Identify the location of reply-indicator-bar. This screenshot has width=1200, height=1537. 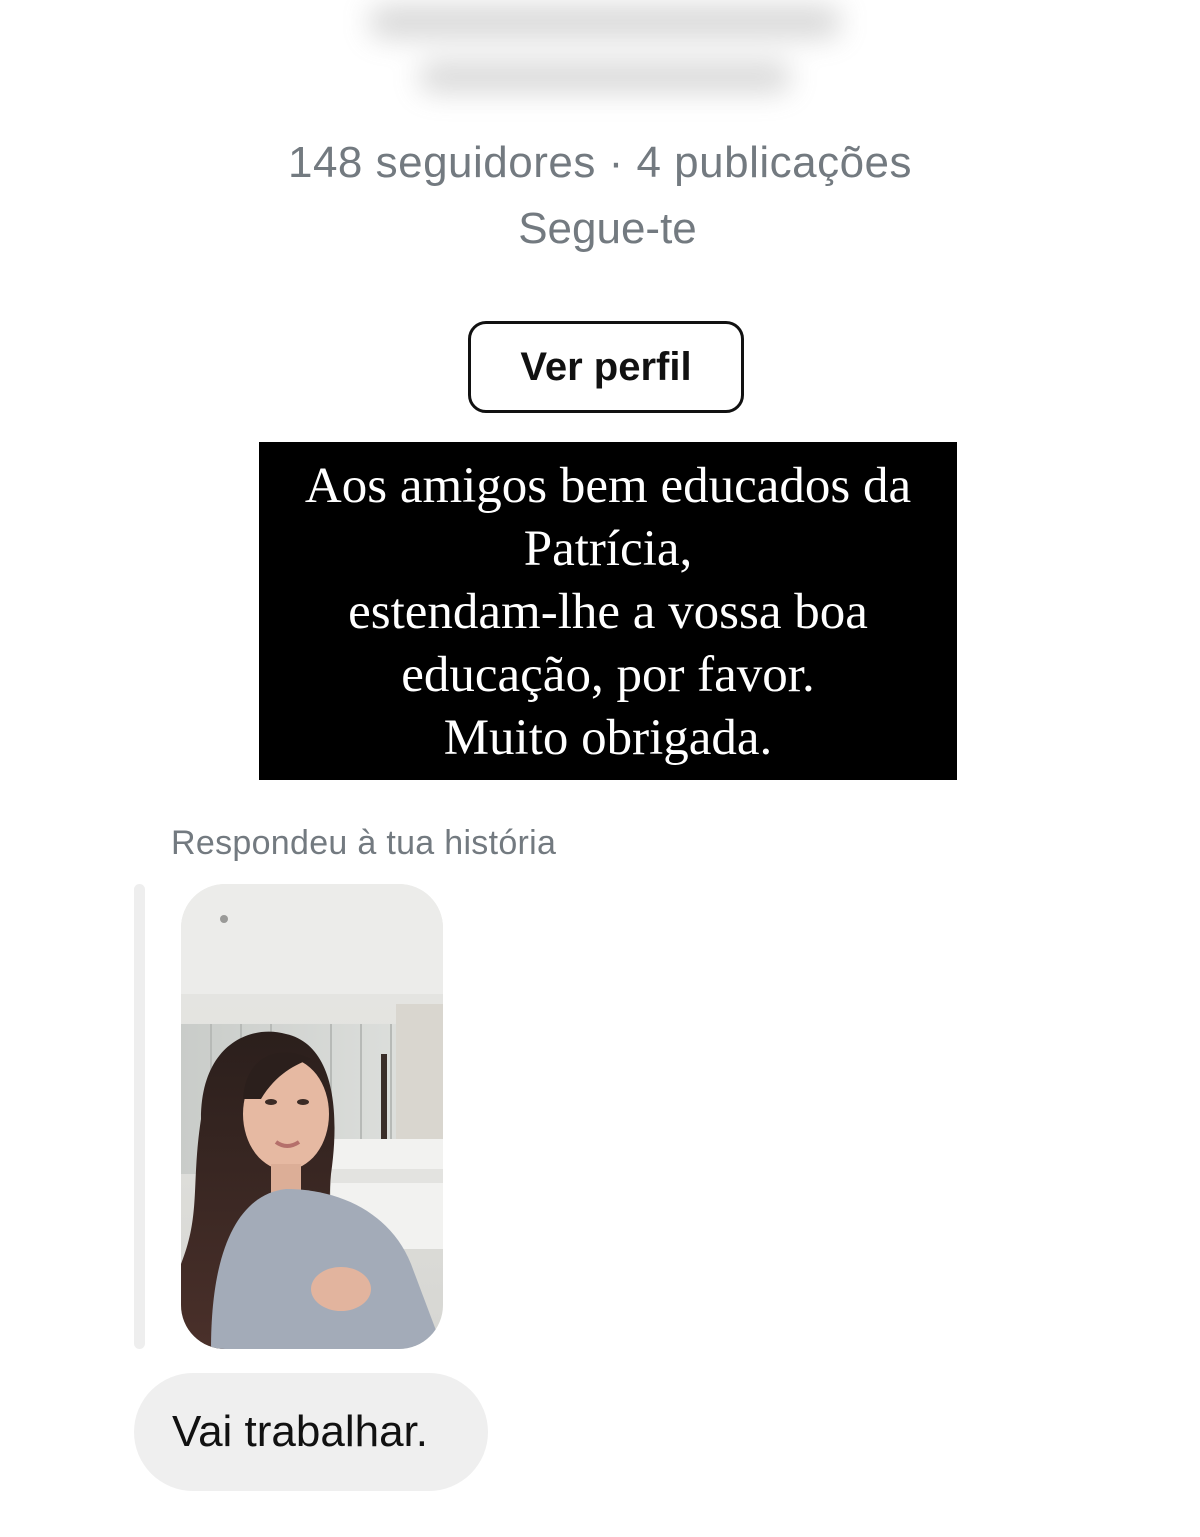
(139, 1116).